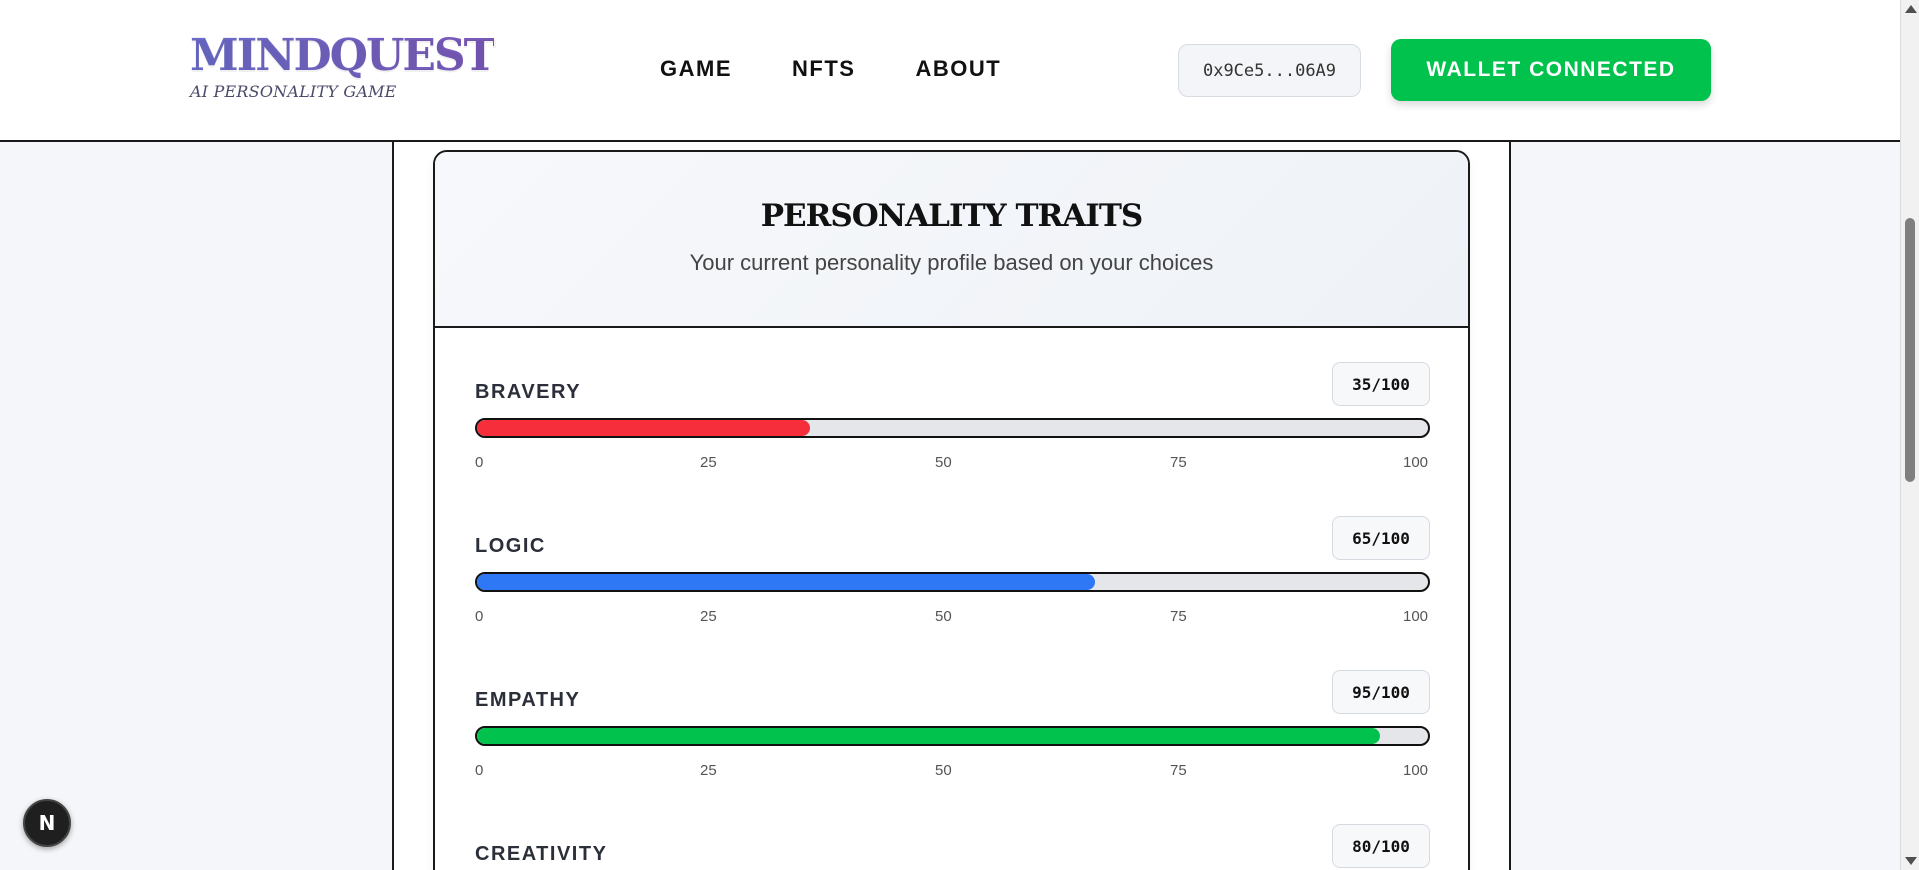 This screenshot has width=1919, height=870. I want to click on trait-name: EMPATHY, so click(528, 700).